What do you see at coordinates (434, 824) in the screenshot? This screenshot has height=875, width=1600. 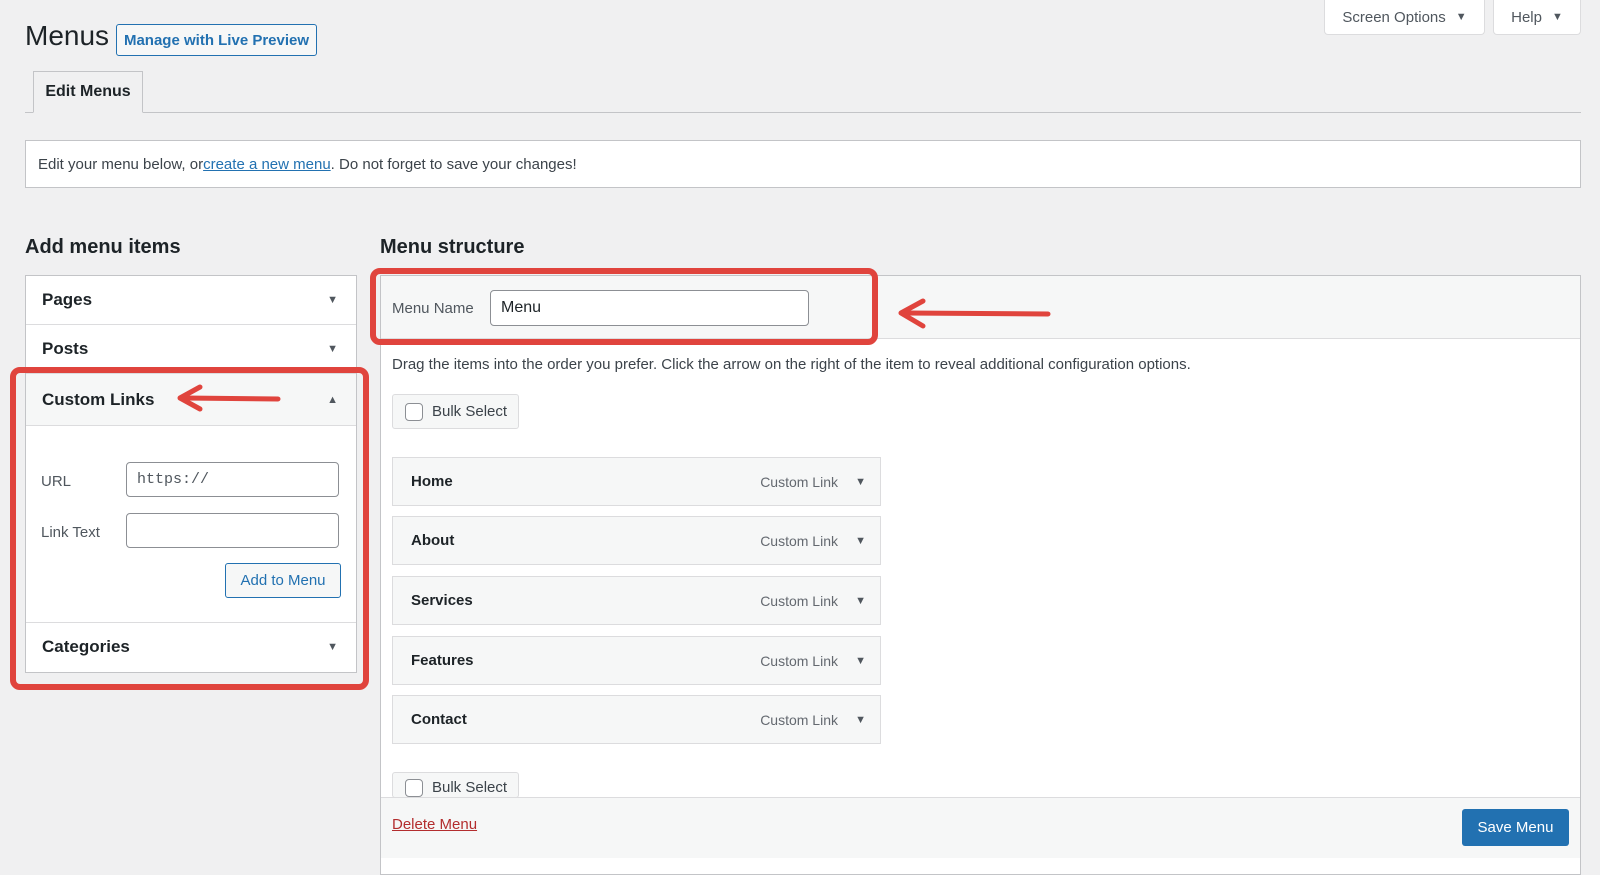 I see `delete-menu-link: Delete Menu` at bounding box center [434, 824].